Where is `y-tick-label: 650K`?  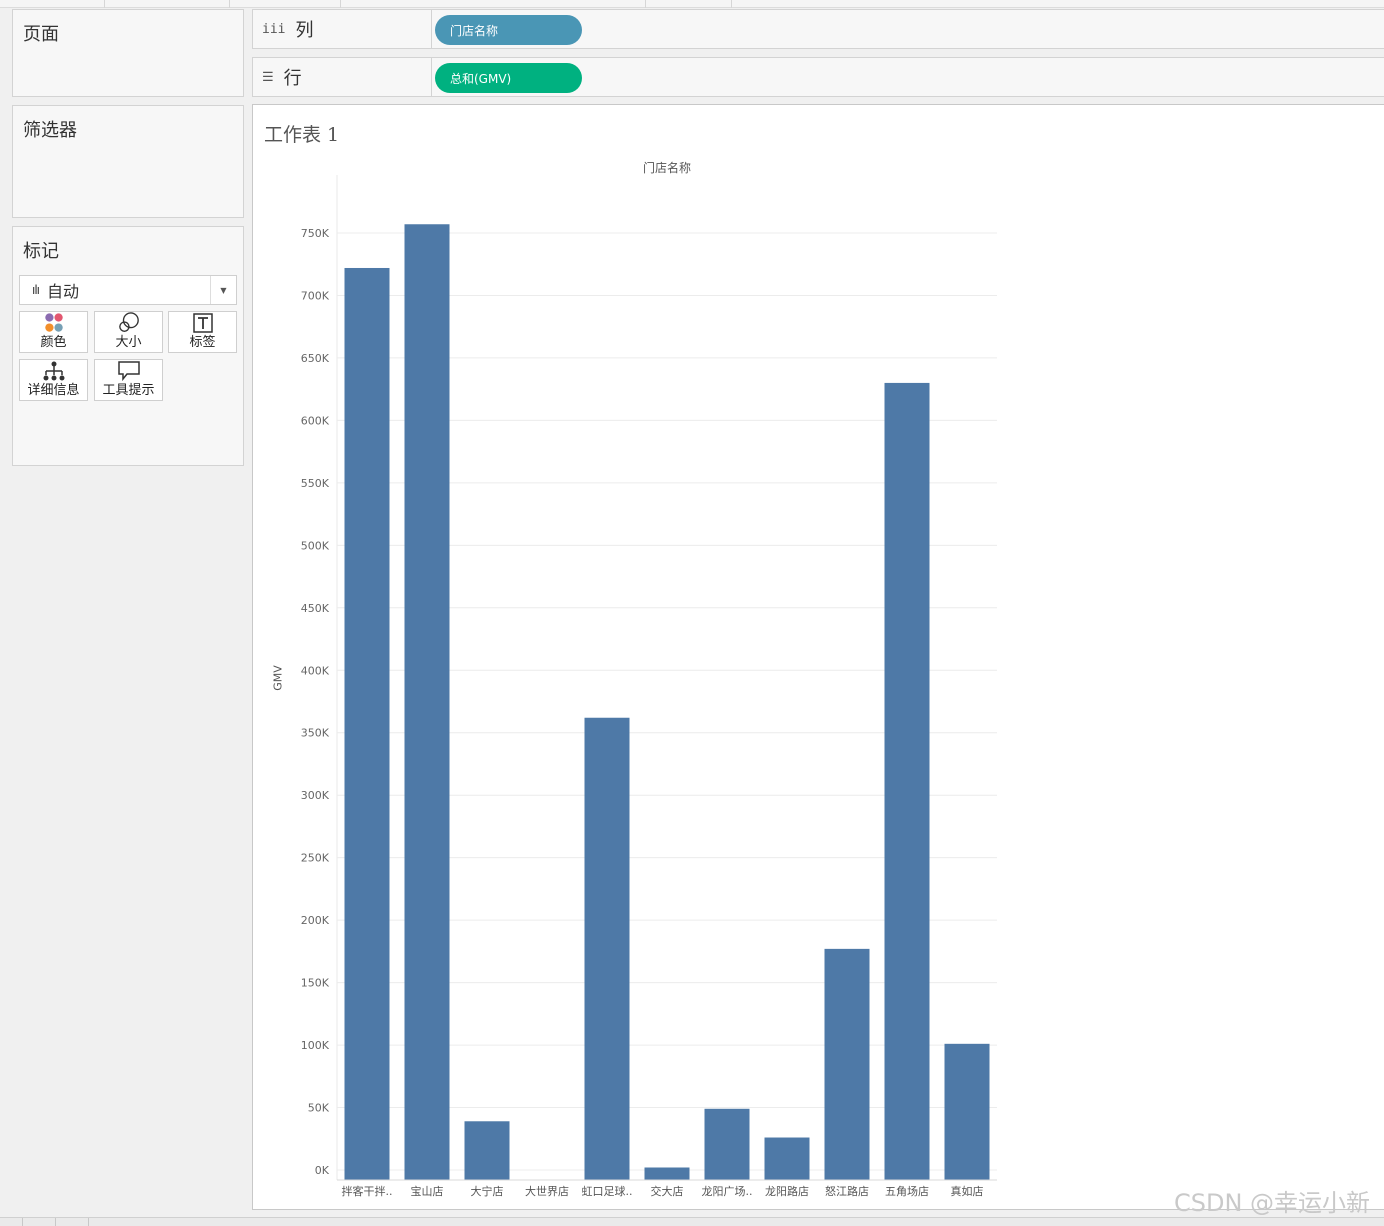 y-tick-label: 650K is located at coordinates (315, 358).